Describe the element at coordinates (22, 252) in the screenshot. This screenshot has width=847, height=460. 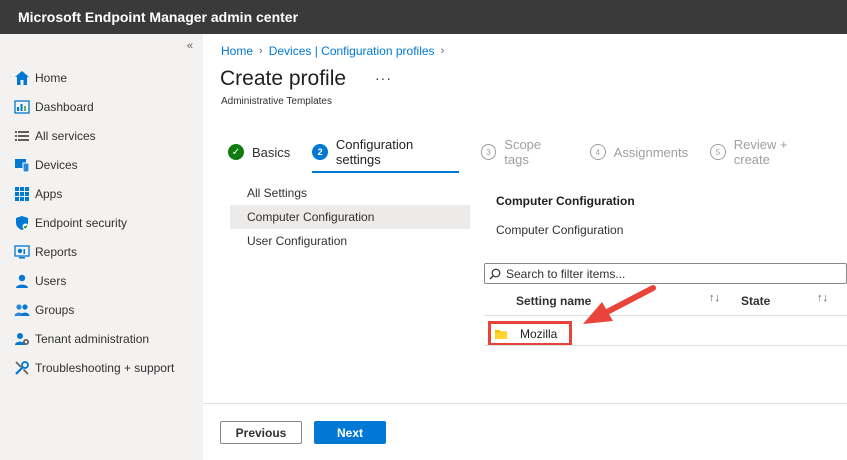
I see `reports-icon` at that location.